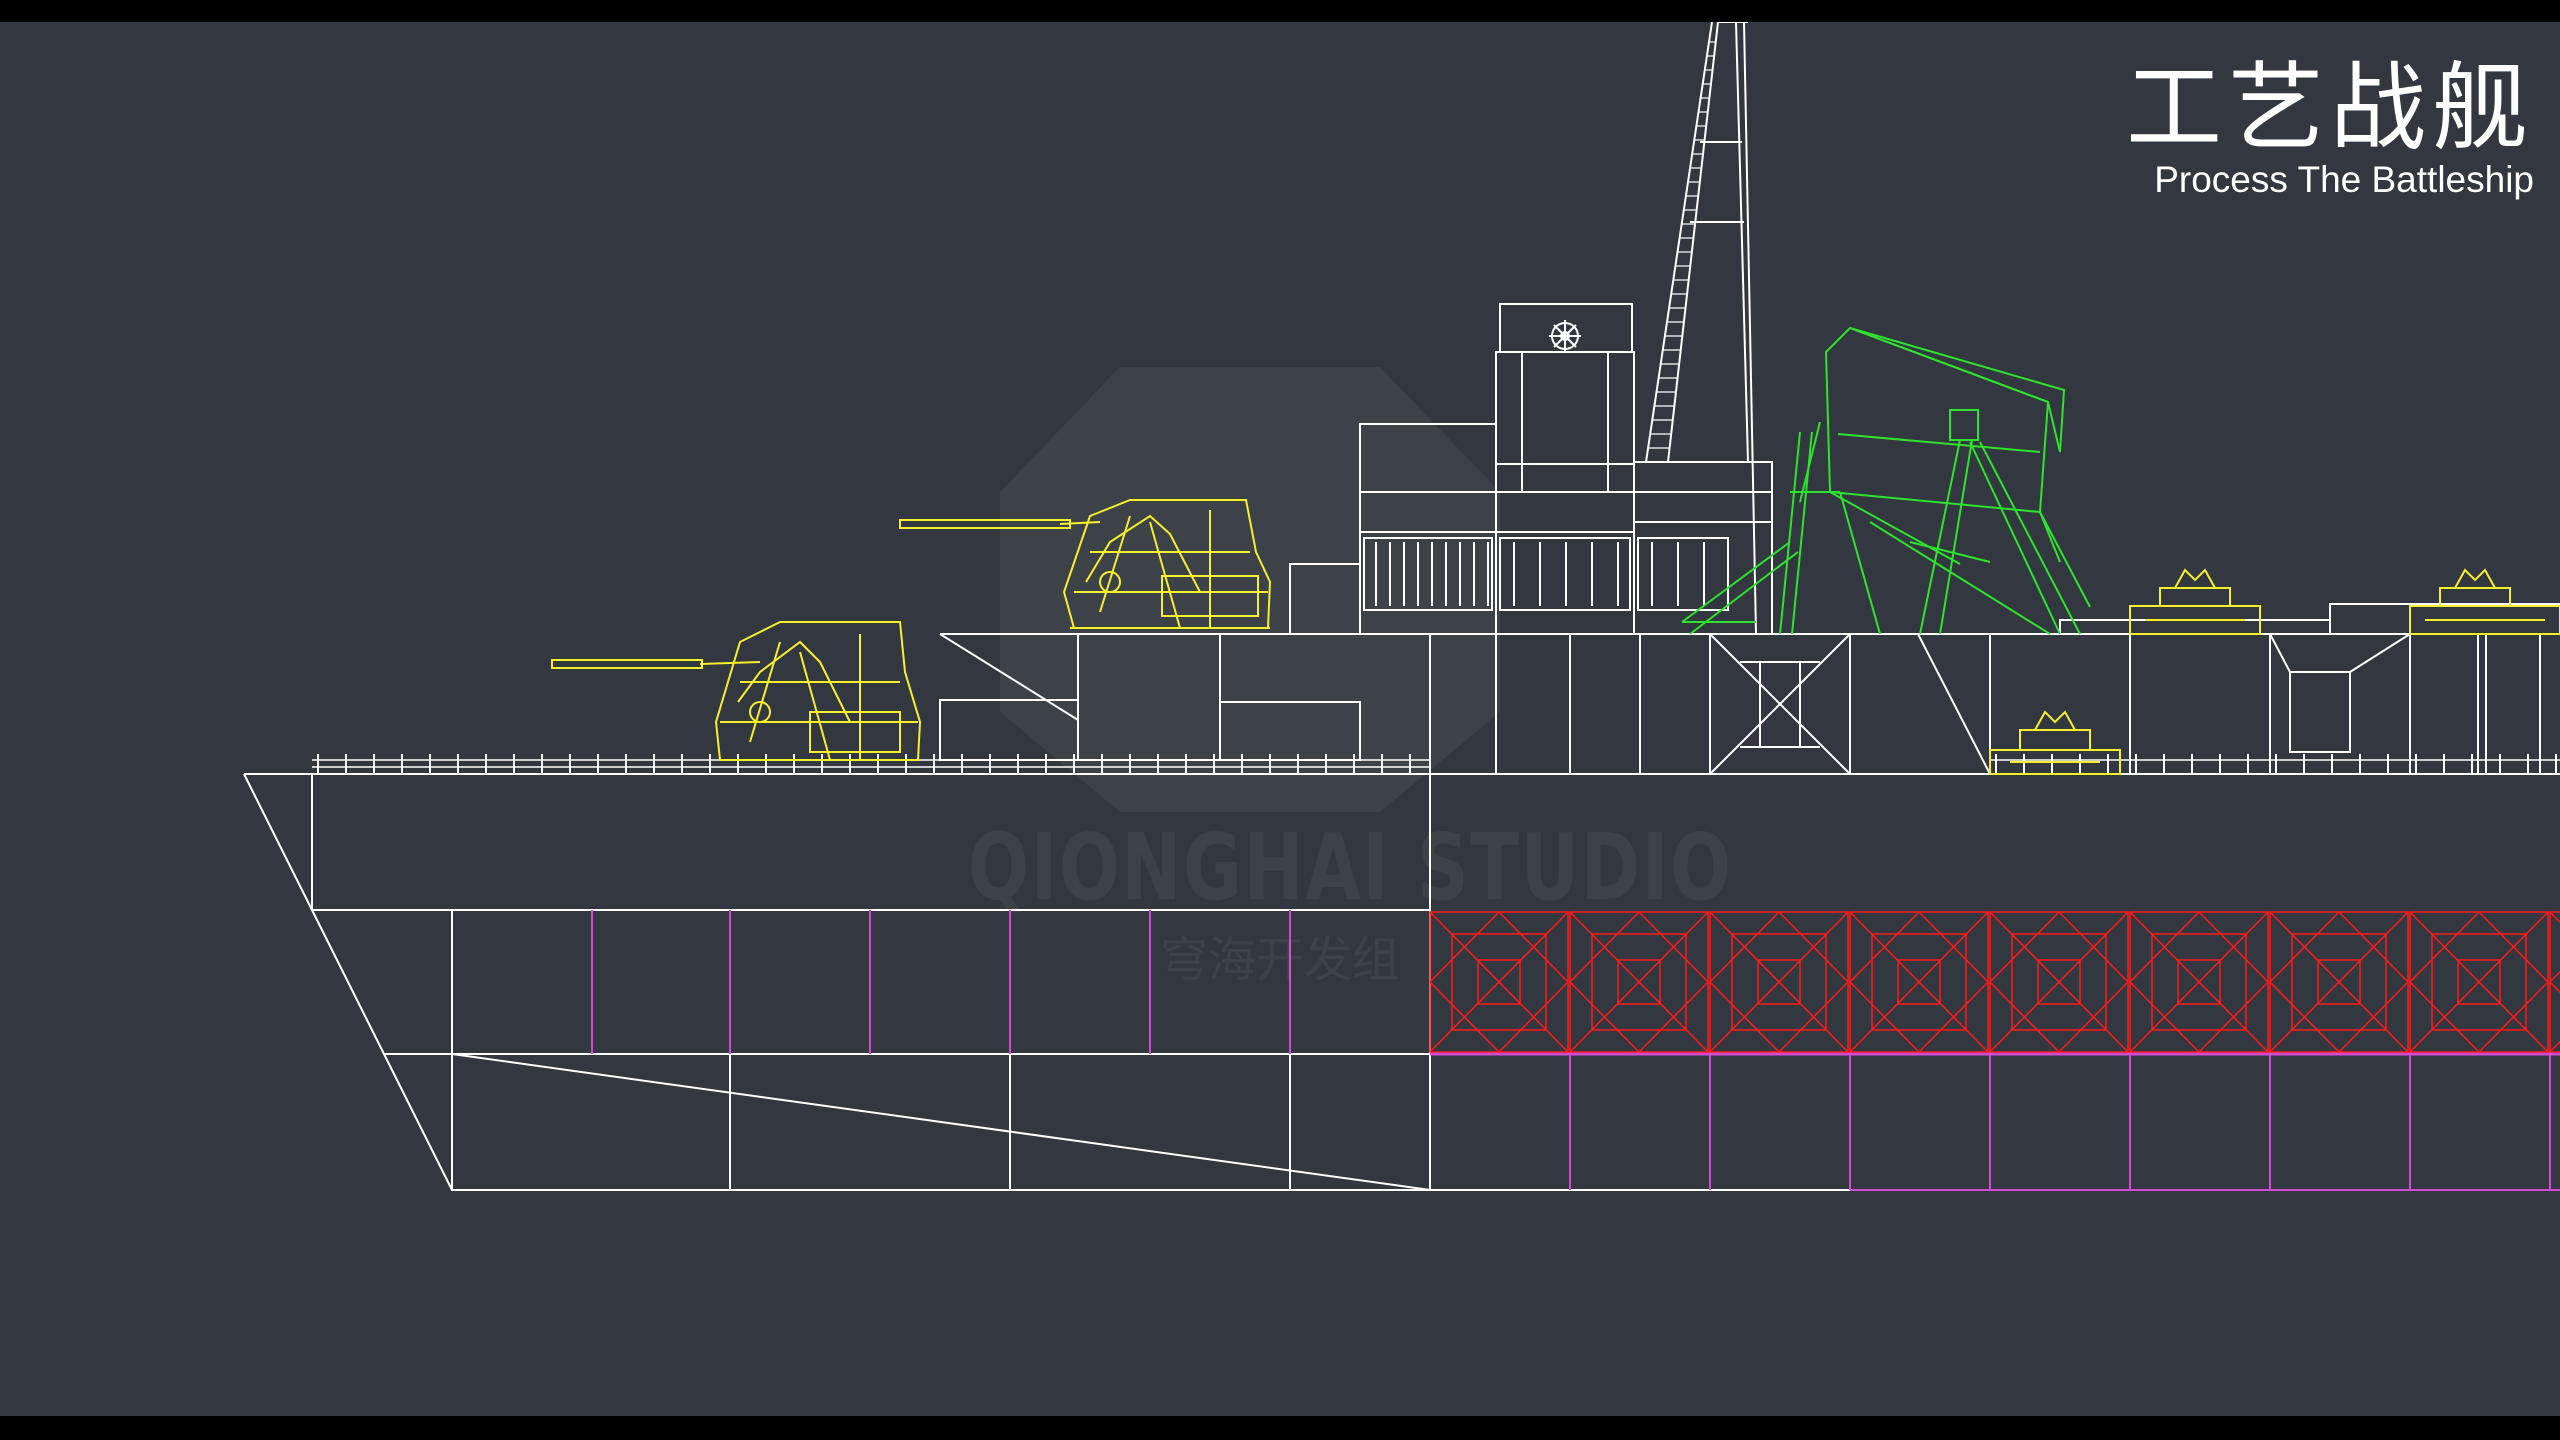  What do you see at coordinates (736, 691) in the screenshot?
I see `turret-forward` at bounding box center [736, 691].